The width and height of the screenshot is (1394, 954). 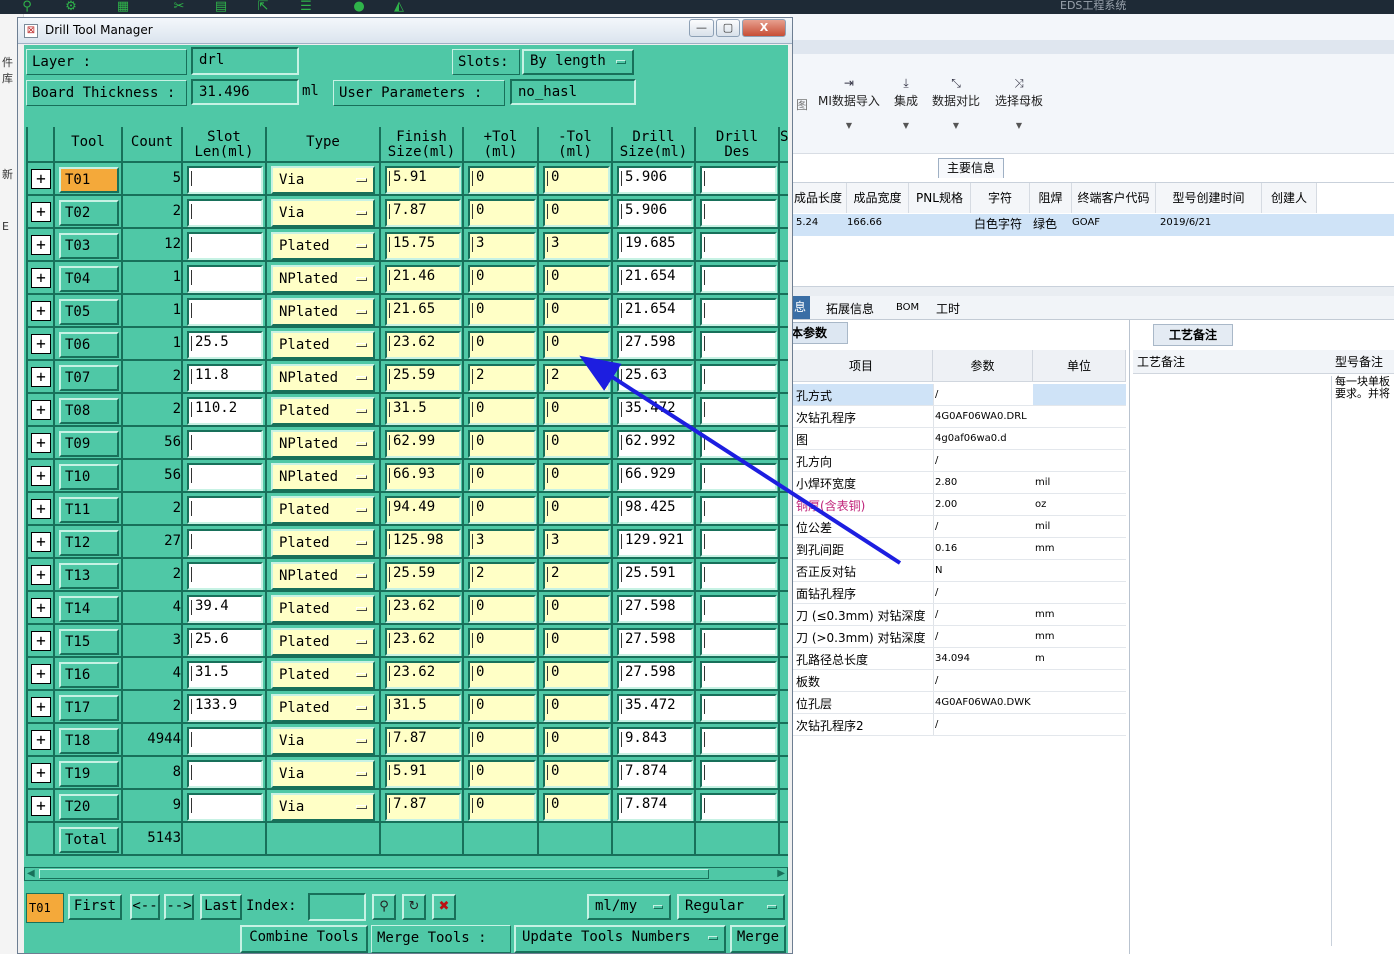 I want to click on minus-tol-field: 3, so click(x=576, y=246).